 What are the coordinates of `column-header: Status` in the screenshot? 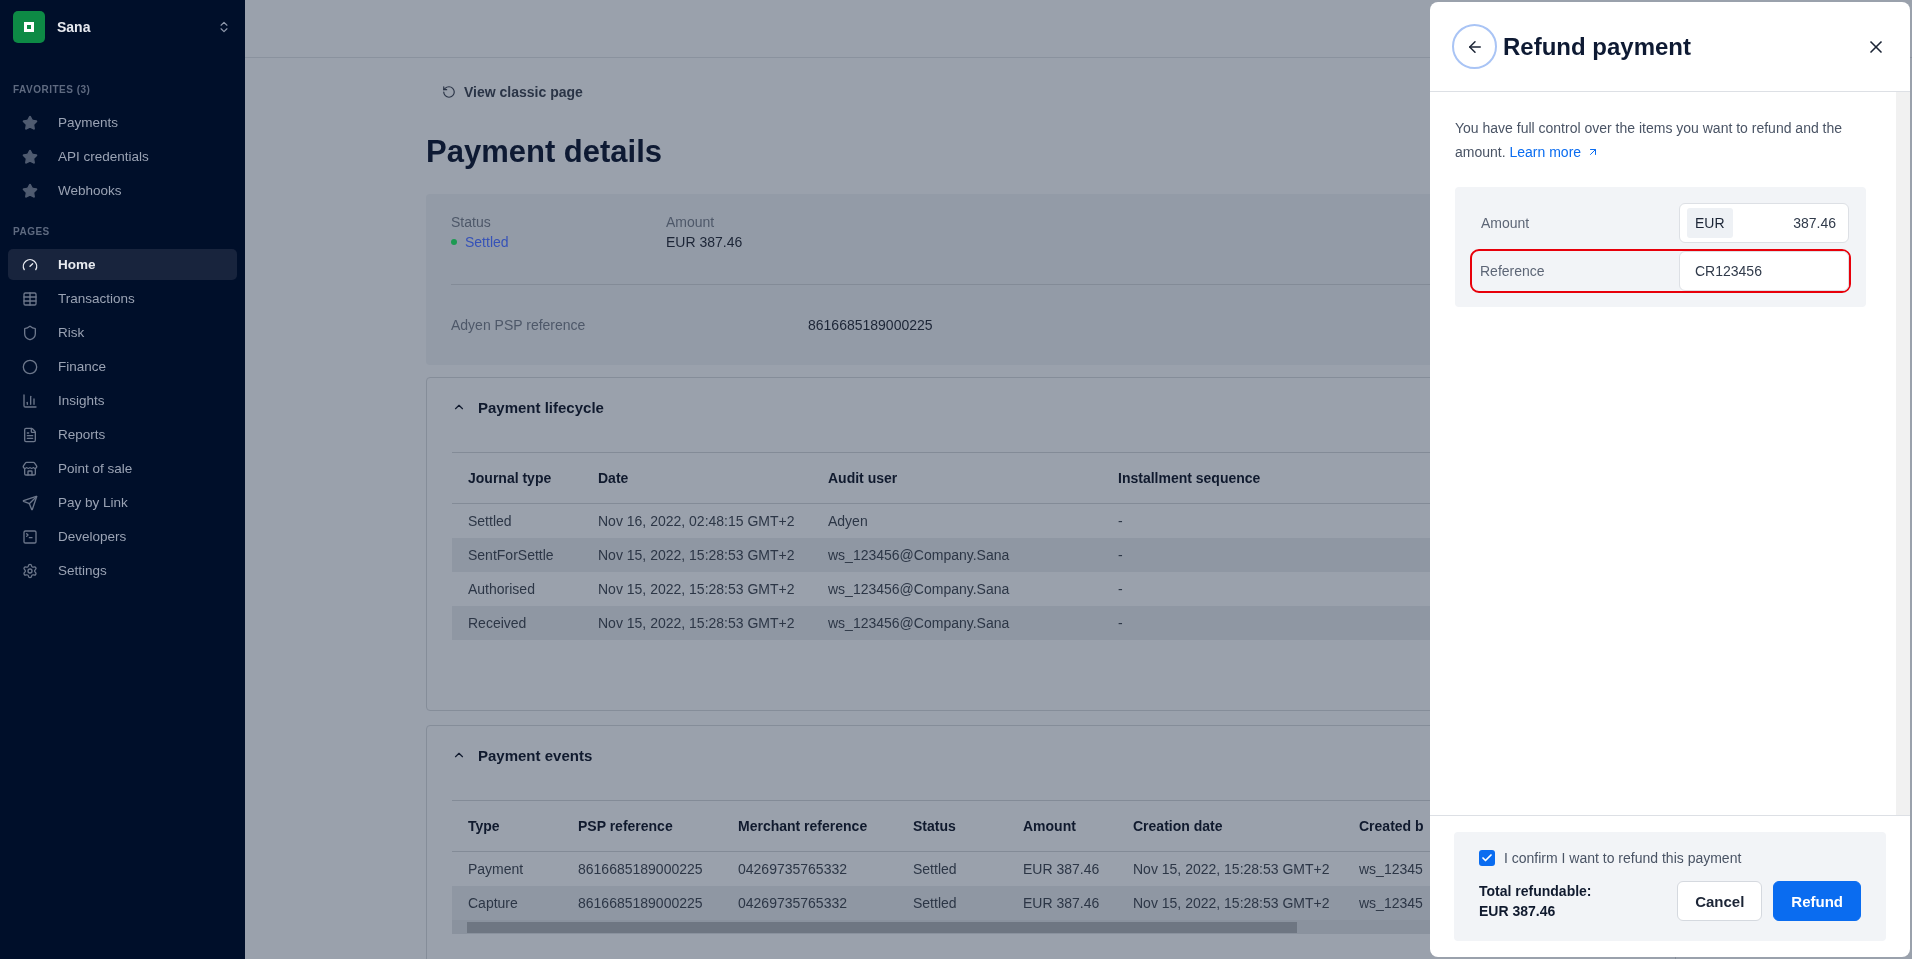 It's located at (934, 826).